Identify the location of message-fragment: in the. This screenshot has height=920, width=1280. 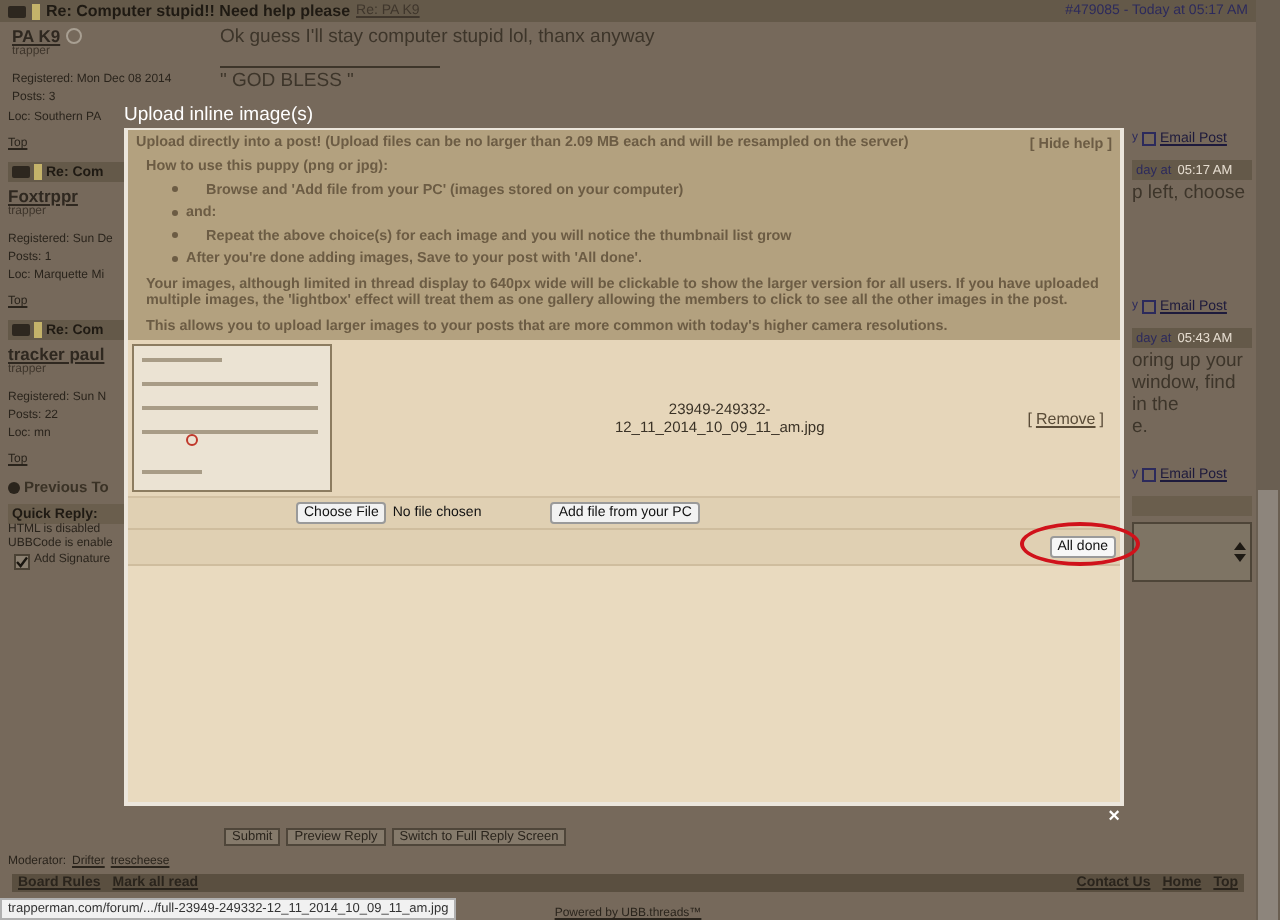
(1156, 405).